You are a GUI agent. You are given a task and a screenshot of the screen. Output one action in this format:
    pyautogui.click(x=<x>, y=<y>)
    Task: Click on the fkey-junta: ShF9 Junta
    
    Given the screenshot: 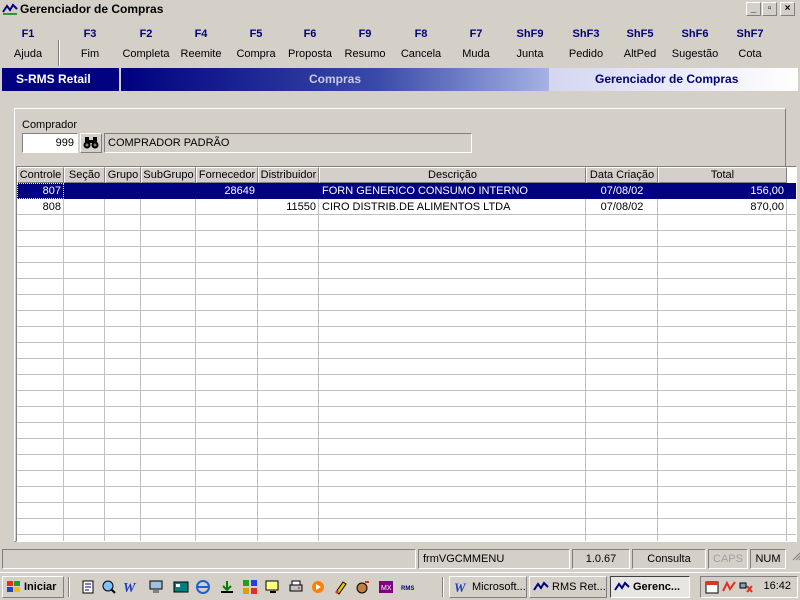 What is the action you would take?
    pyautogui.click(x=530, y=41)
    